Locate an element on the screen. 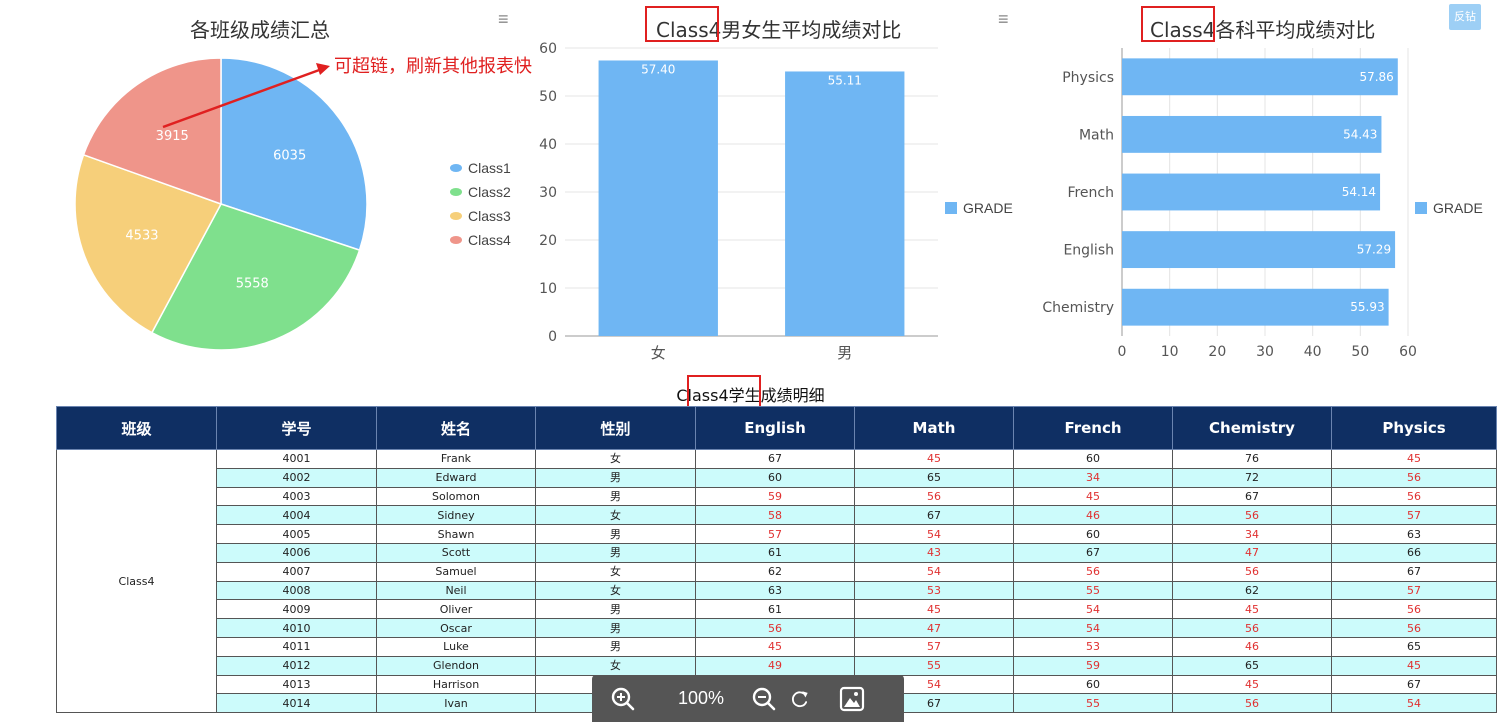 The width and height of the screenshot is (1501, 722). table-cell: Oscar is located at coordinates (456, 628).